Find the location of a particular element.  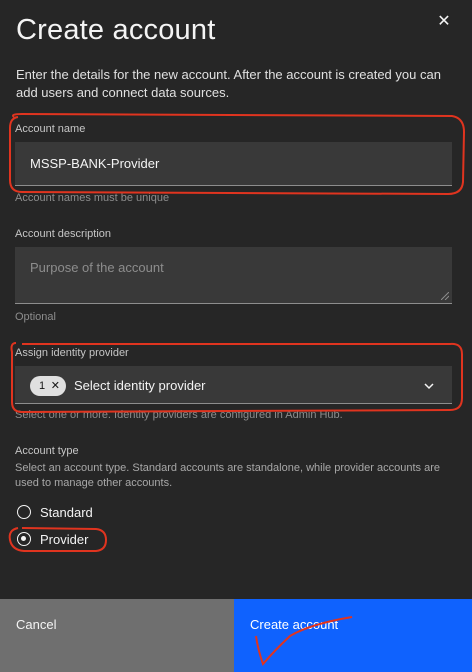

account-type-label: Account type is located at coordinates (47, 451).